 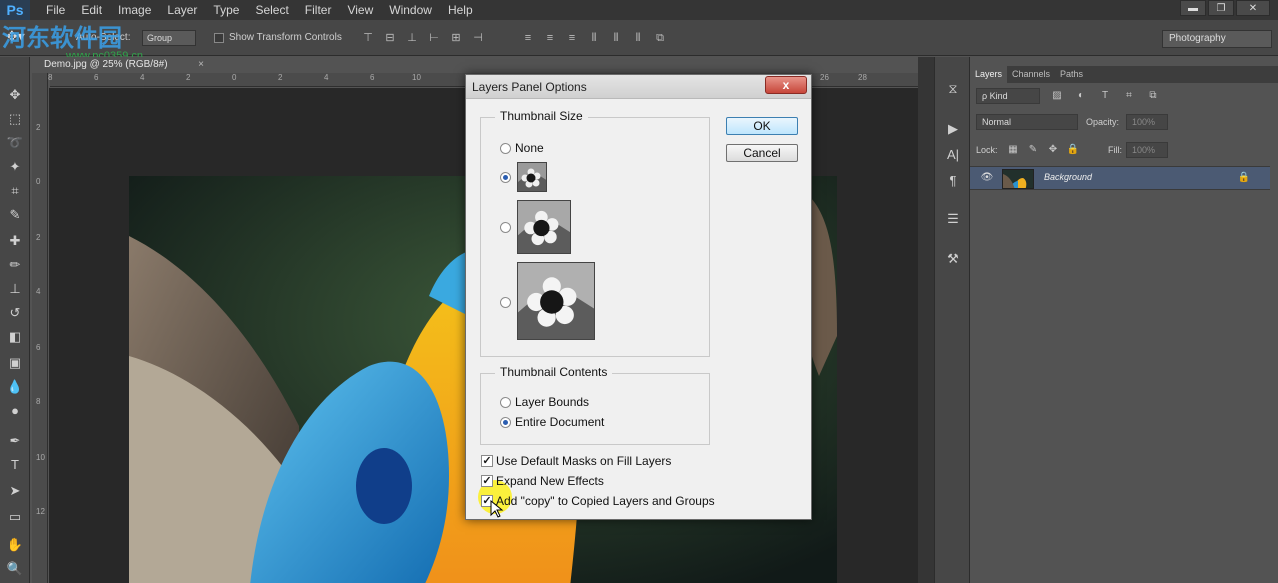 What do you see at coordinates (15, 387) in the screenshot?
I see `blur-tool-icon: 💧` at bounding box center [15, 387].